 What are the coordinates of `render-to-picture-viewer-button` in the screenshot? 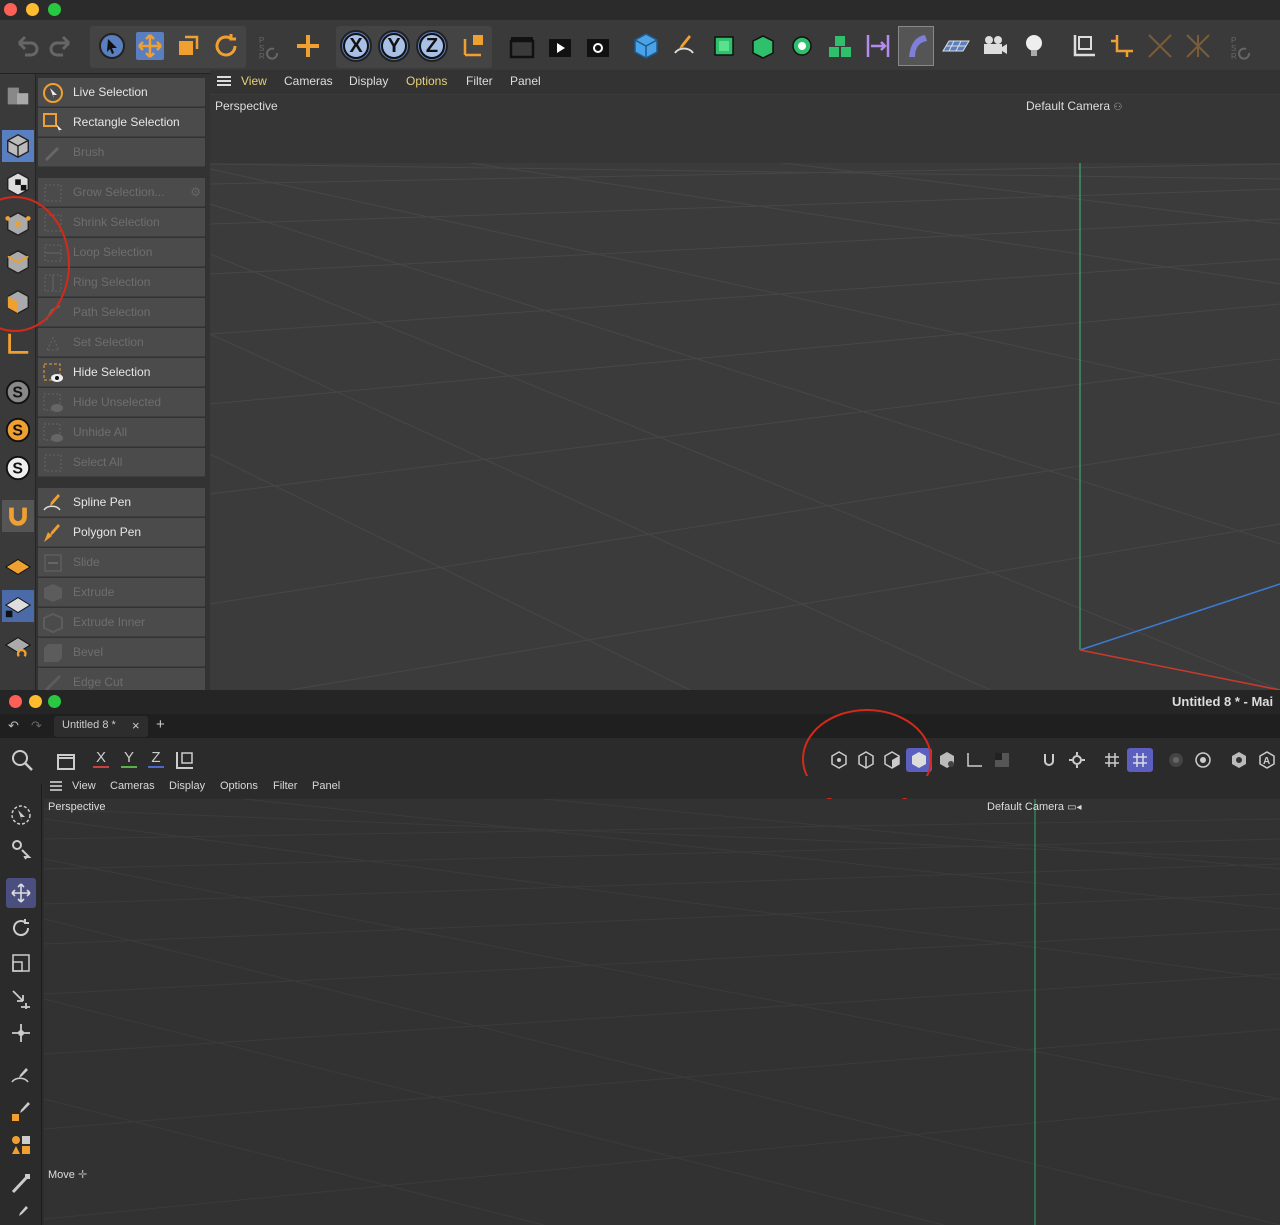 It's located at (560, 46).